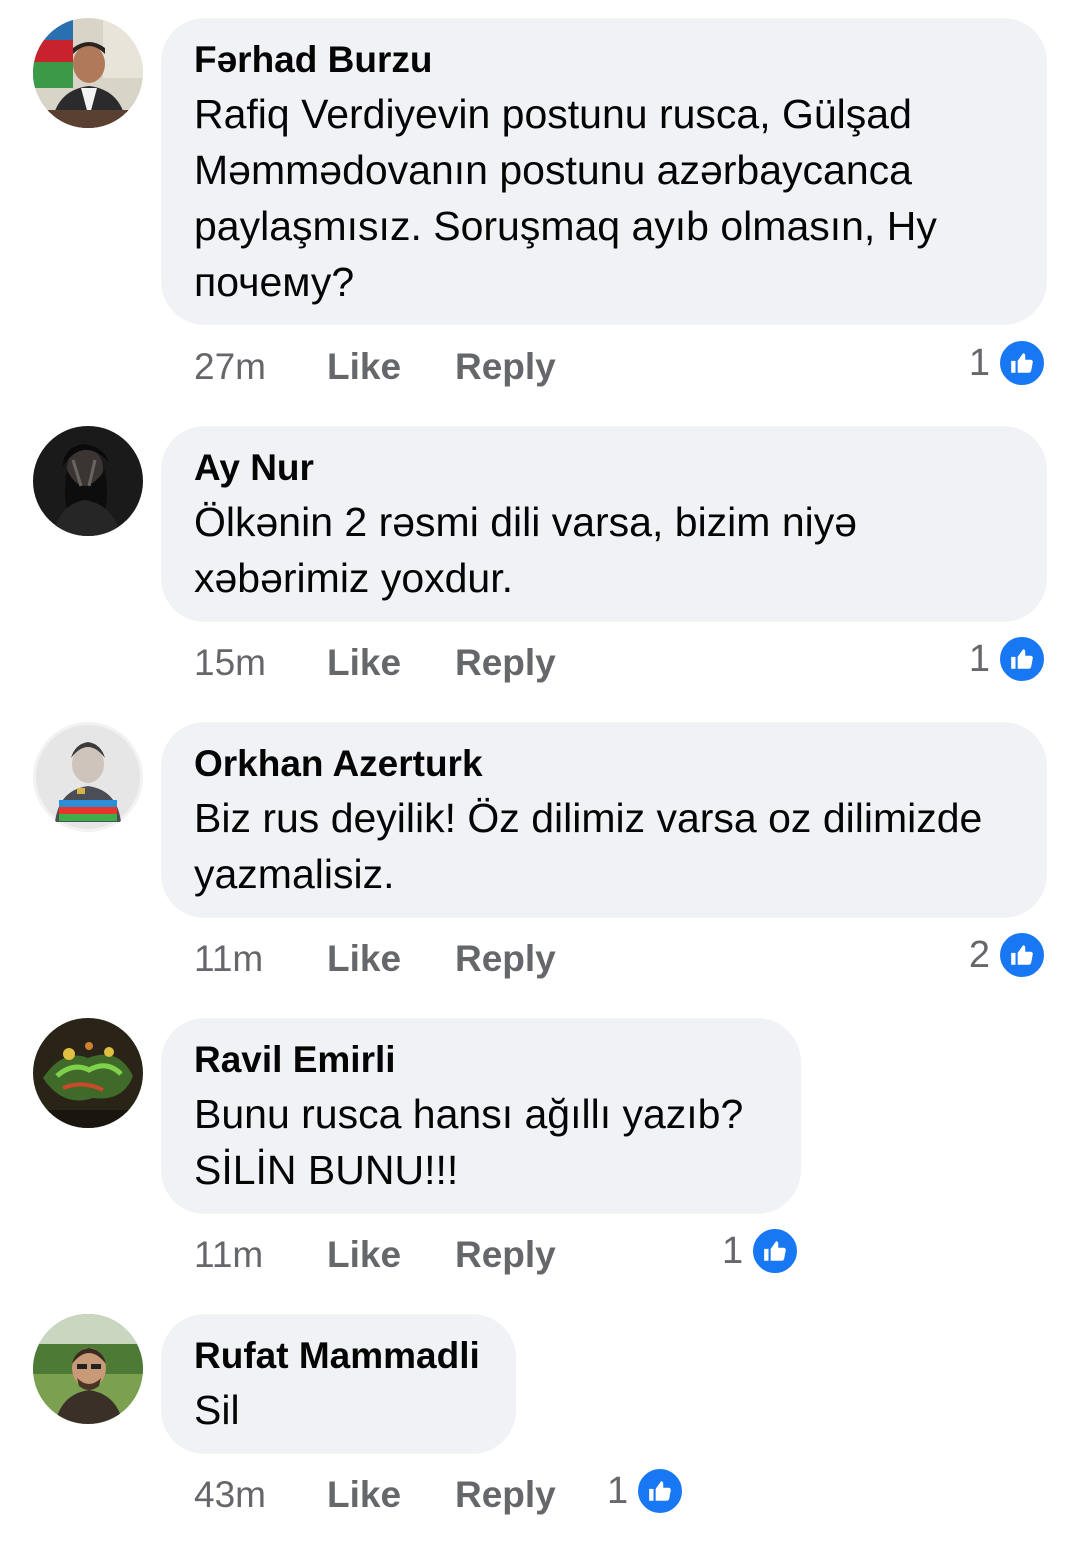 The height and width of the screenshot is (1551, 1080). Describe the element at coordinates (604, 60) in the screenshot. I see `comment-author: Fərhad Burzu` at that location.